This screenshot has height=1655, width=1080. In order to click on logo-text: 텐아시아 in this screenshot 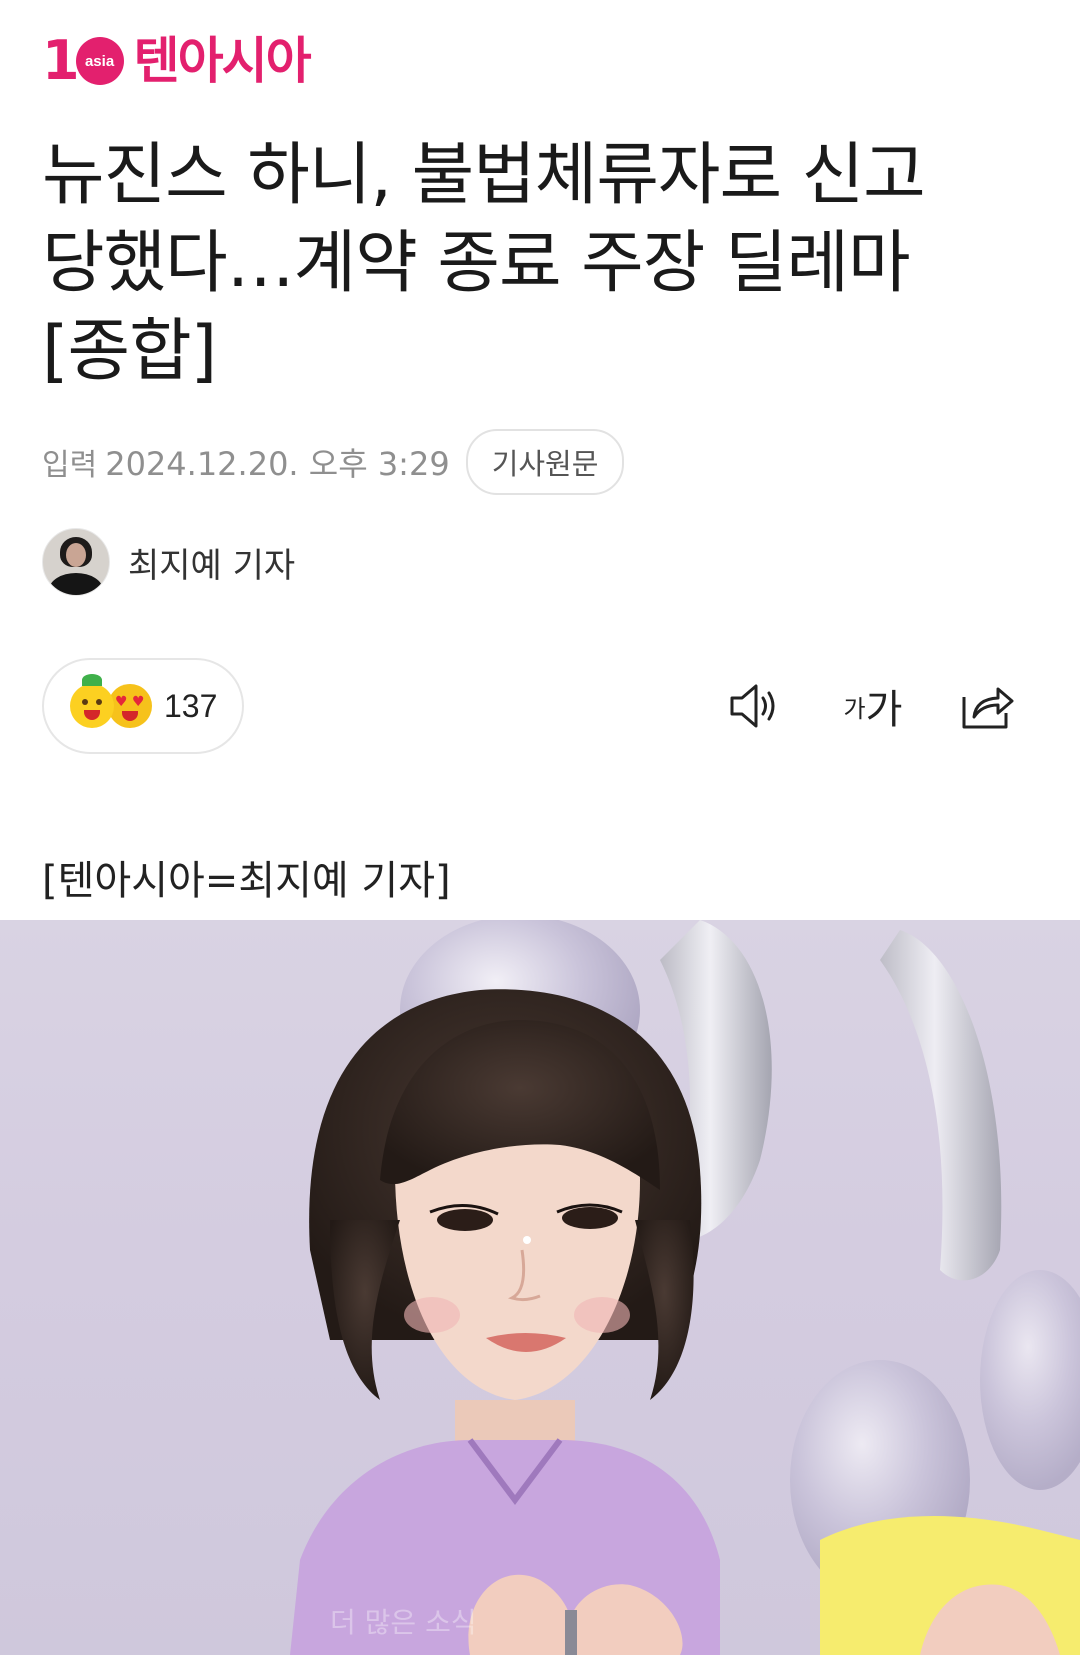, I will do `click(222, 61)`.